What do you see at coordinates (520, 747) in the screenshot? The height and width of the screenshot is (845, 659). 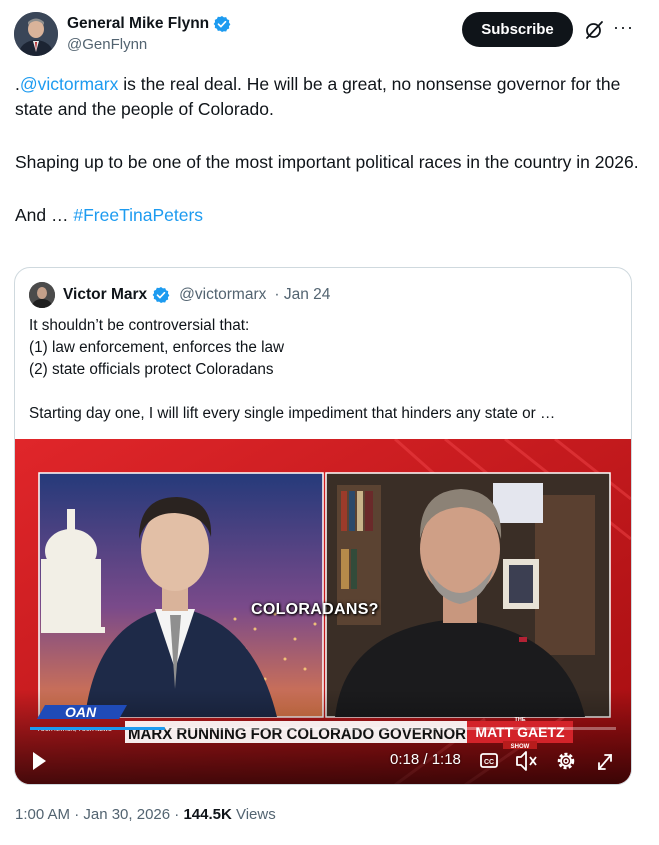 I see `show-suffix: SHOW` at bounding box center [520, 747].